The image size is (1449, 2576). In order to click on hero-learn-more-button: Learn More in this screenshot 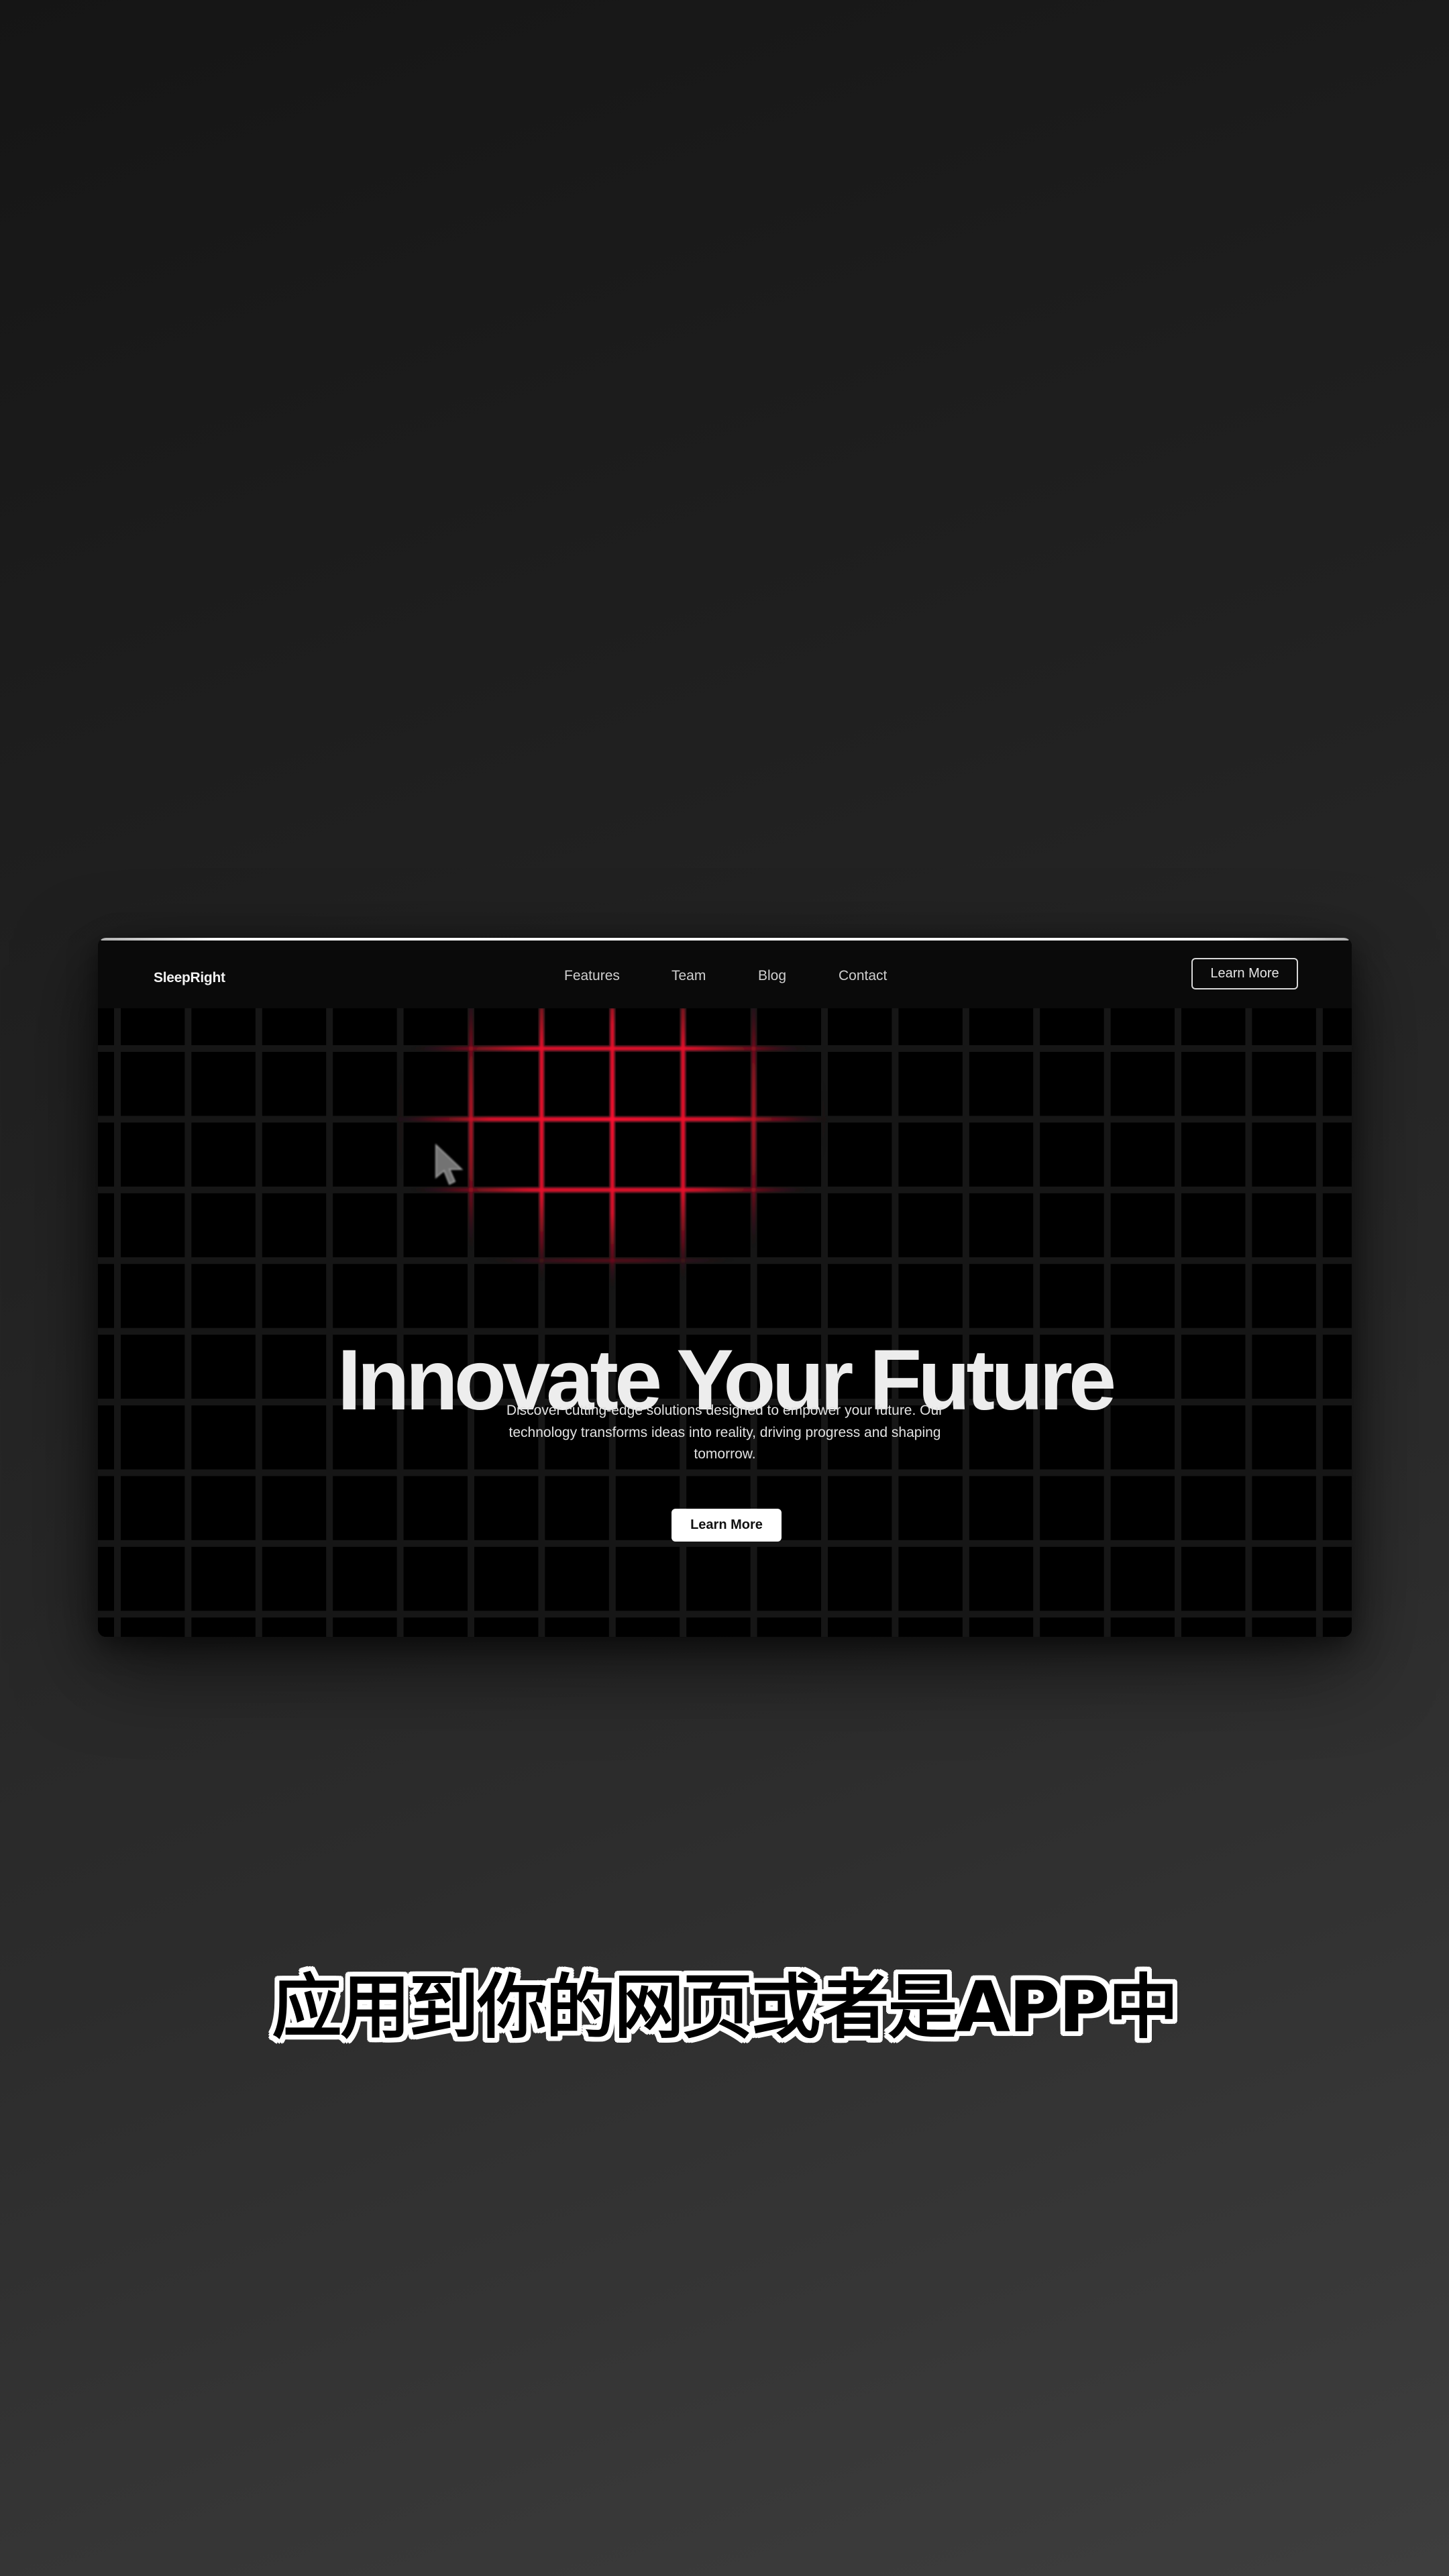, I will do `click(727, 1525)`.